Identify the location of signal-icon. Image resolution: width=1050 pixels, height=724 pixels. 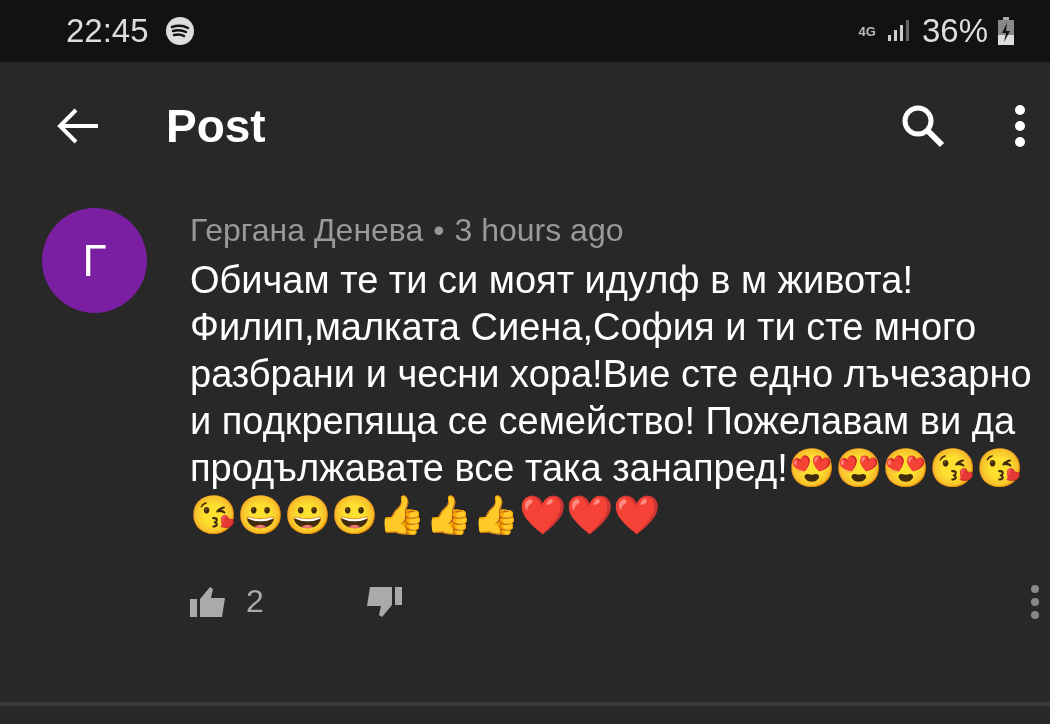
(898, 31).